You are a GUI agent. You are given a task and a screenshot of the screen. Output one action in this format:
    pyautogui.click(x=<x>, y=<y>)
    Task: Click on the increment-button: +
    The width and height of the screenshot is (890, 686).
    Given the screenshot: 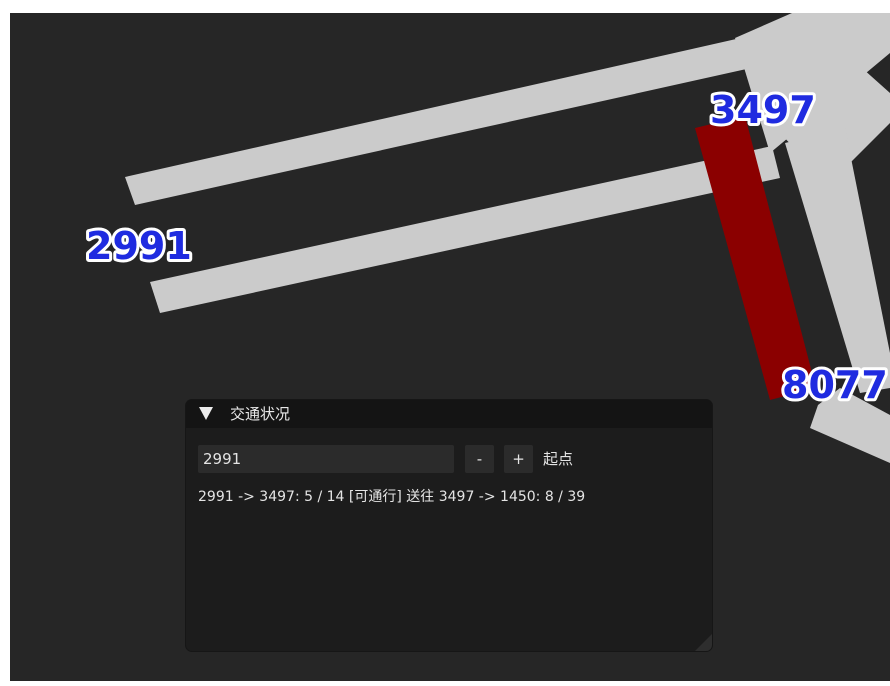 What is the action you would take?
    pyautogui.click(x=518, y=459)
    